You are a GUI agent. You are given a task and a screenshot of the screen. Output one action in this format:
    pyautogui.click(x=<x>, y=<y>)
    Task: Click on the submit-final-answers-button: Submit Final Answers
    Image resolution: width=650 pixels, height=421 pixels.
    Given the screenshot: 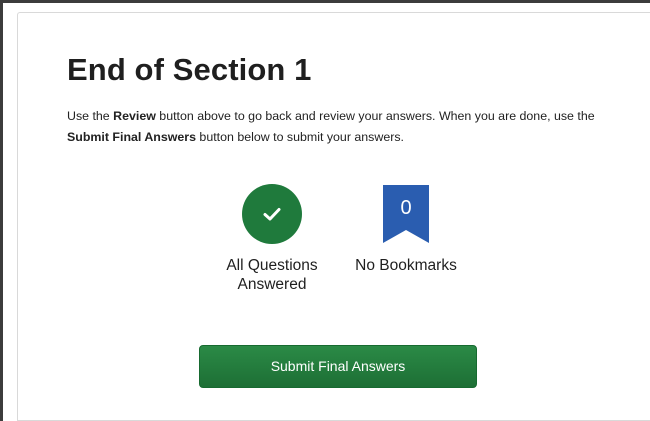 What is the action you would take?
    pyautogui.click(x=338, y=366)
    